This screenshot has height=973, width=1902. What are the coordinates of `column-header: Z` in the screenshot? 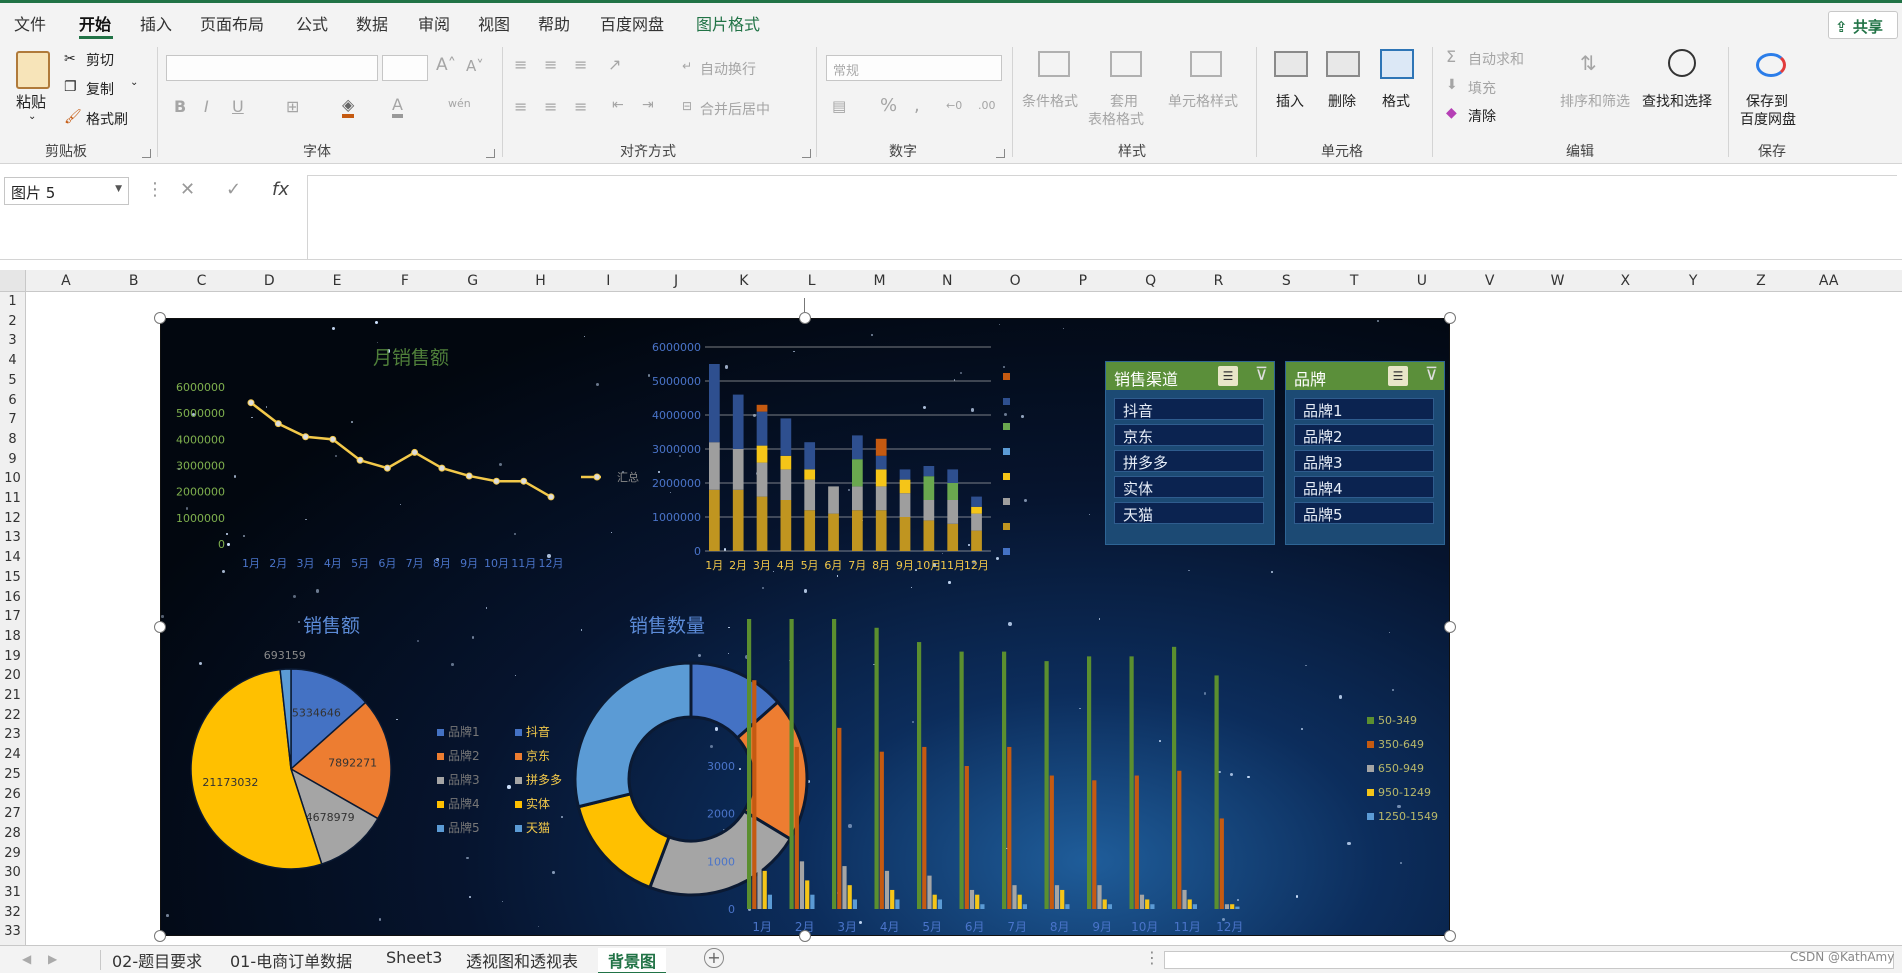 It's located at (1761, 281).